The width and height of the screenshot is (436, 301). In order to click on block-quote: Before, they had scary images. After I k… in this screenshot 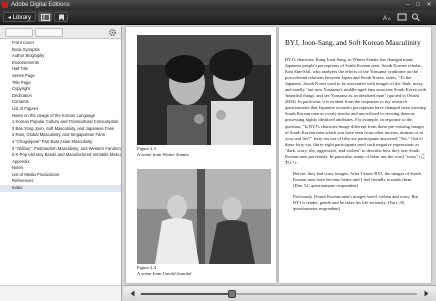, I will do `click(357, 179)`.